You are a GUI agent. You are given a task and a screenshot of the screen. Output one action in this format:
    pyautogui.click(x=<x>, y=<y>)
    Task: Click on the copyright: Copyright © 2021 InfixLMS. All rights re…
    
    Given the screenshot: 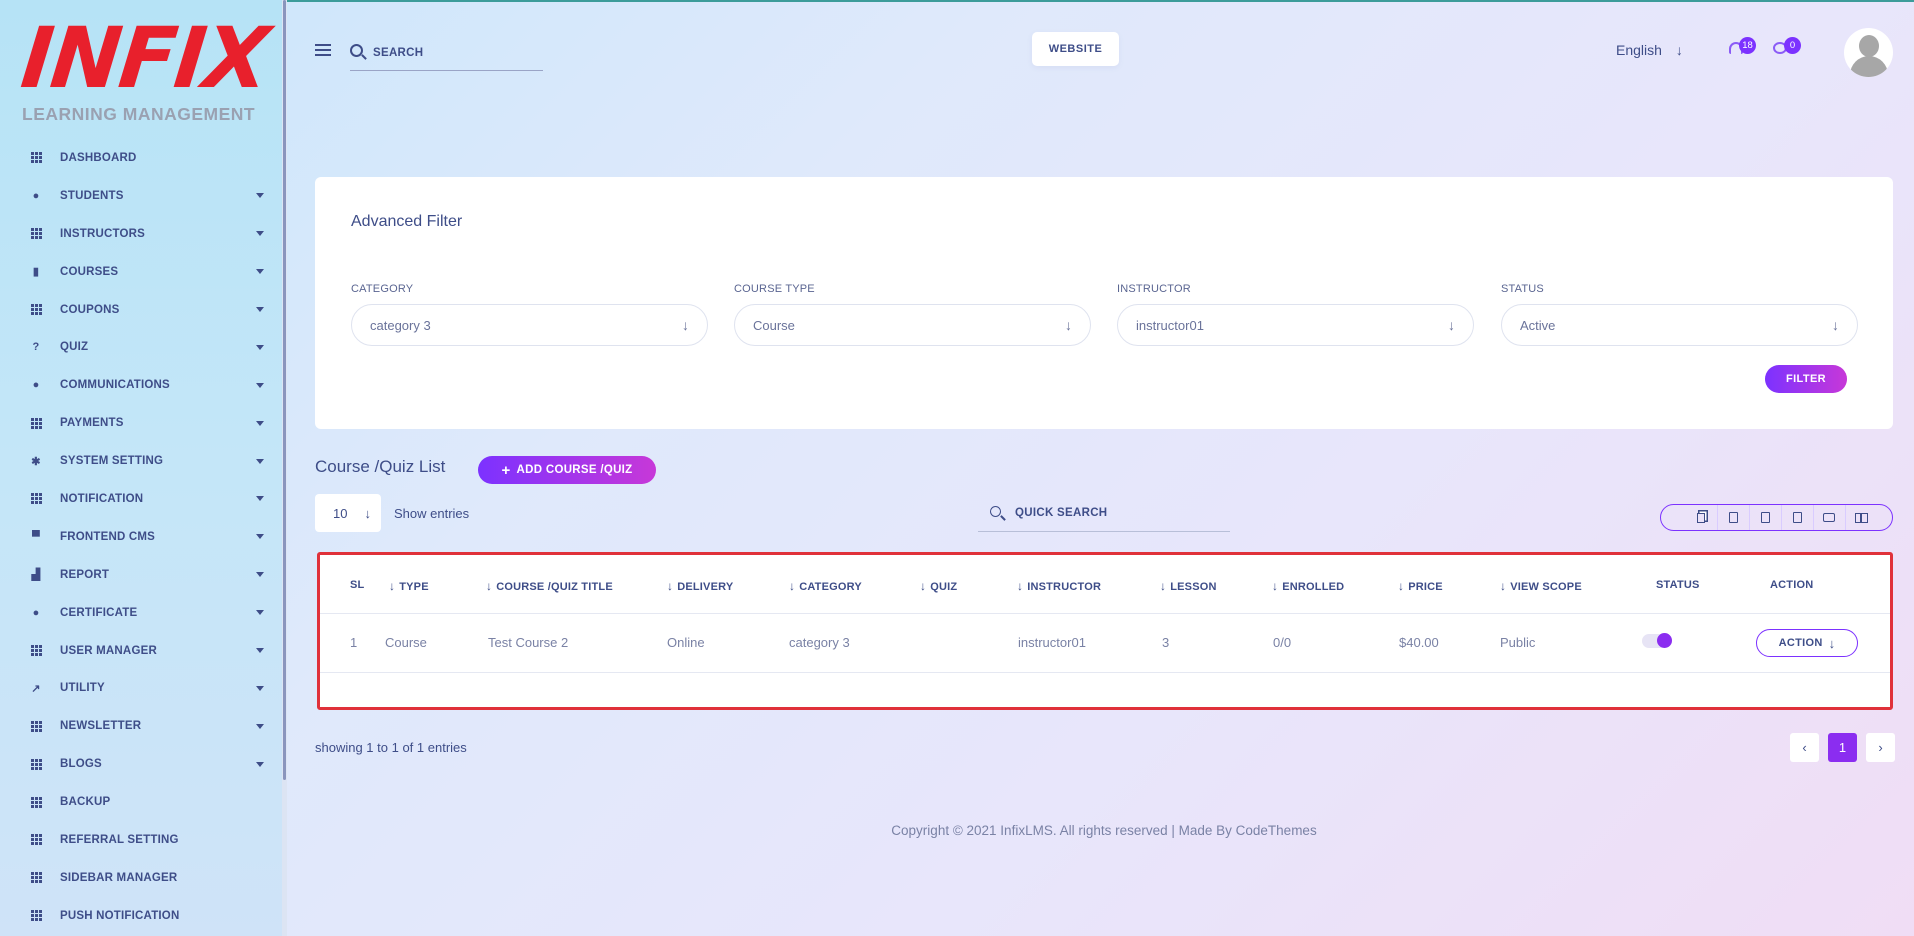 What is the action you would take?
    pyautogui.click(x=1104, y=830)
    